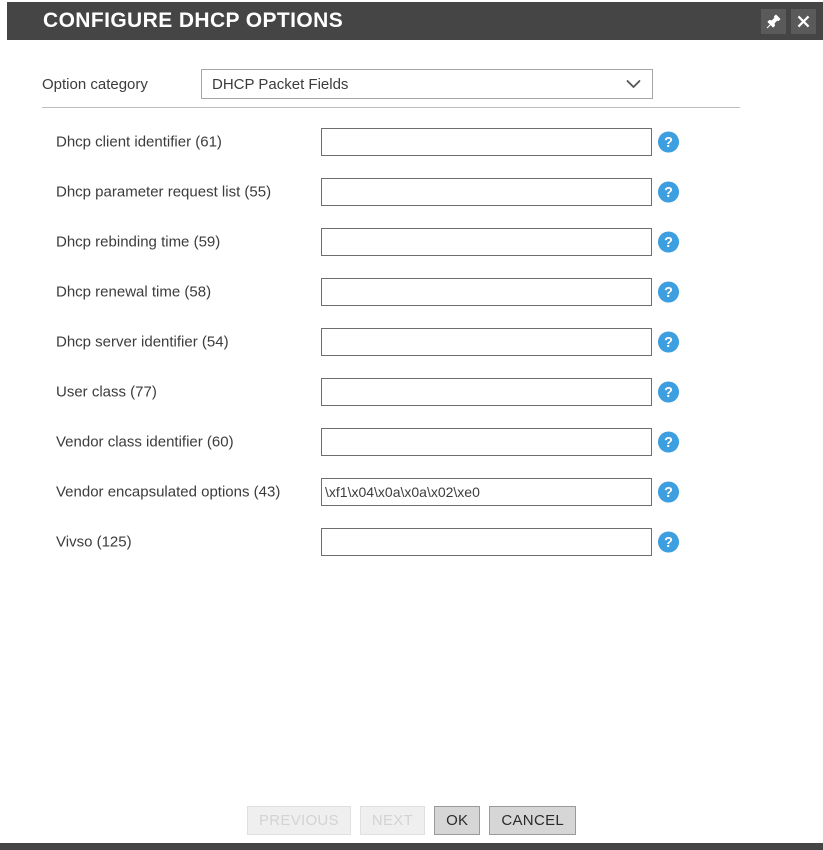 This screenshot has width=823, height=850. I want to click on field-label: Vivso (125), so click(94, 542).